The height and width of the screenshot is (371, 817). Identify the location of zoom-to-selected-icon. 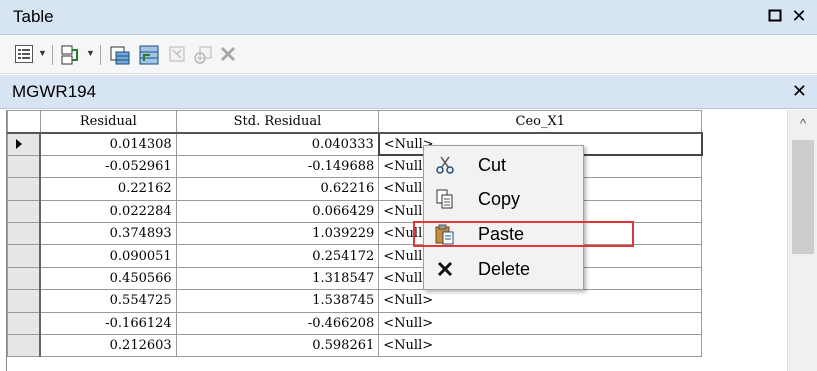
(203, 55).